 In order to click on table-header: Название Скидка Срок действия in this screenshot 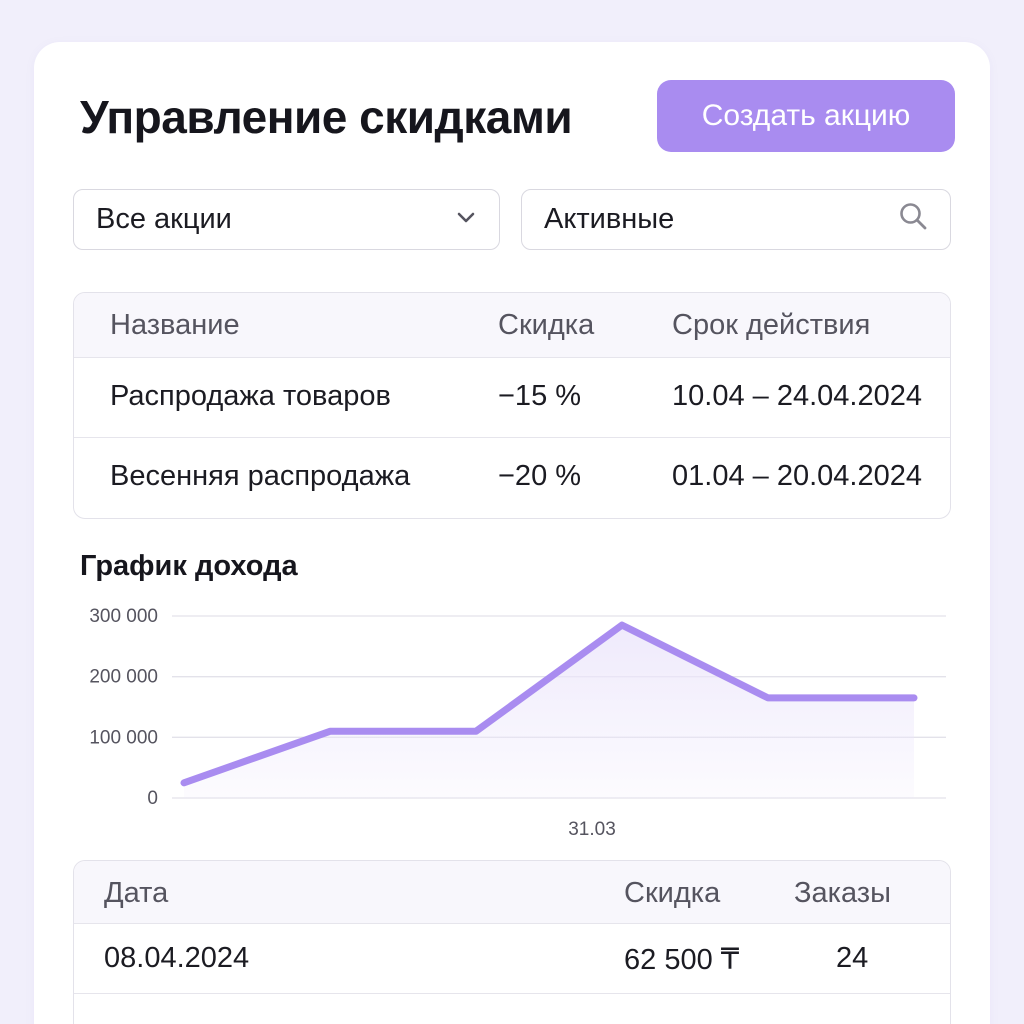, I will do `click(512, 325)`.